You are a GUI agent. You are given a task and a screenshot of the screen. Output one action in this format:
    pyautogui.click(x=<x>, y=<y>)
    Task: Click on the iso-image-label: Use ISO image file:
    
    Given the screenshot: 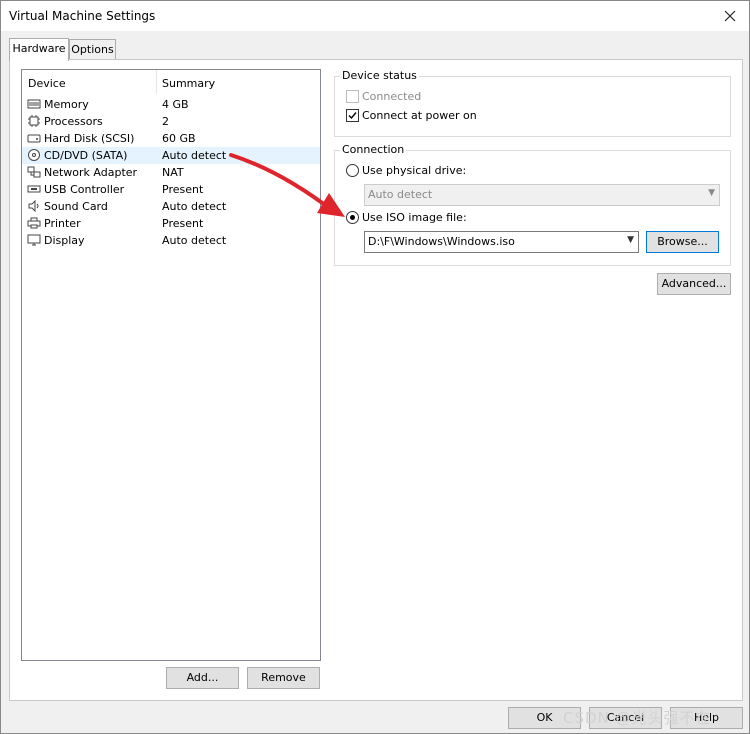 What is the action you would take?
    pyautogui.click(x=414, y=217)
    